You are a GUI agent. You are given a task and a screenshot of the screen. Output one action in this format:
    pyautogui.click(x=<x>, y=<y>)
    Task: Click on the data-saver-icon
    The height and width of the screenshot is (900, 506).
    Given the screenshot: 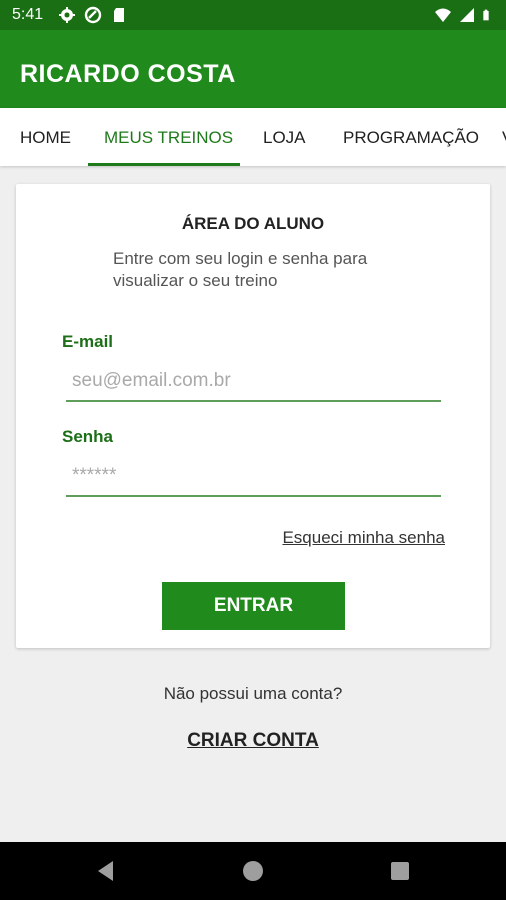 What is the action you would take?
    pyautogui.click(x=93, y=15)
    